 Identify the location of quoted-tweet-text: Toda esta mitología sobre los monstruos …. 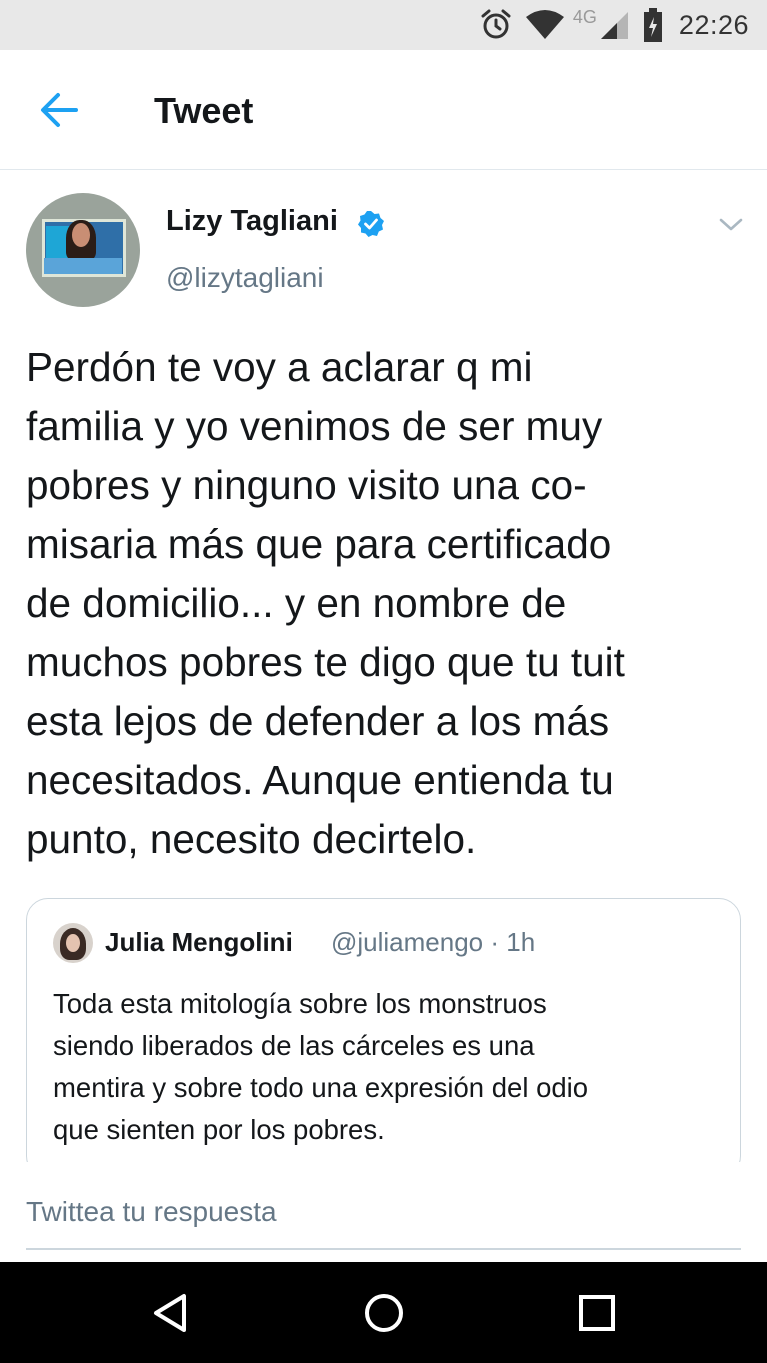
(383, 1067).